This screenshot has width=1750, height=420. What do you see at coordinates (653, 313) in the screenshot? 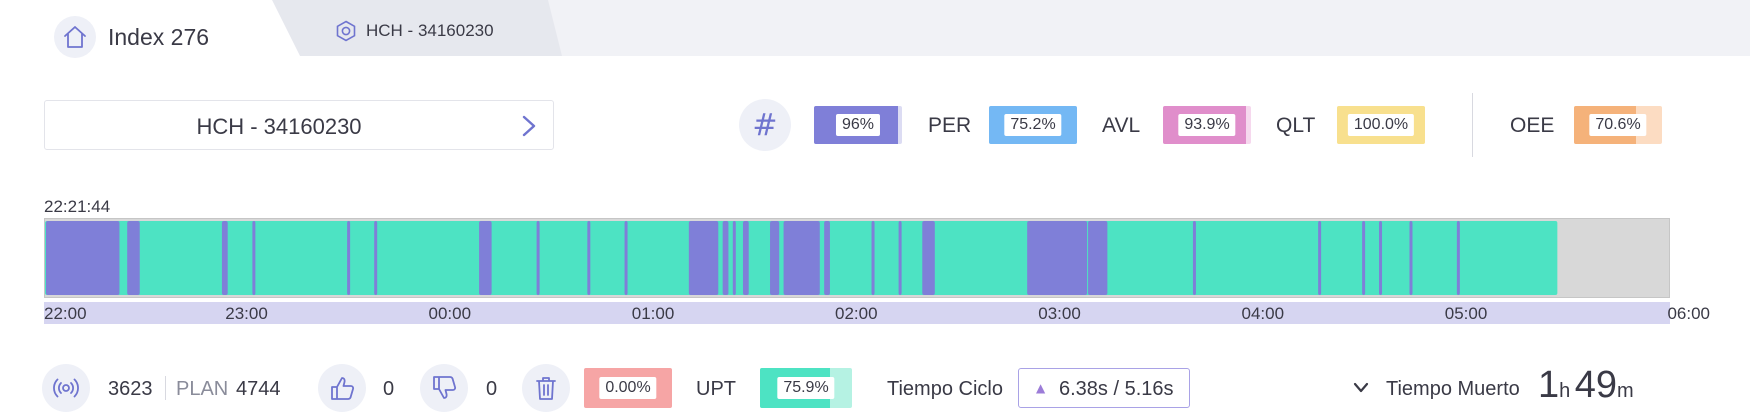
I see `axis-tick-label: 01:00` at bounding box center [653, 313].